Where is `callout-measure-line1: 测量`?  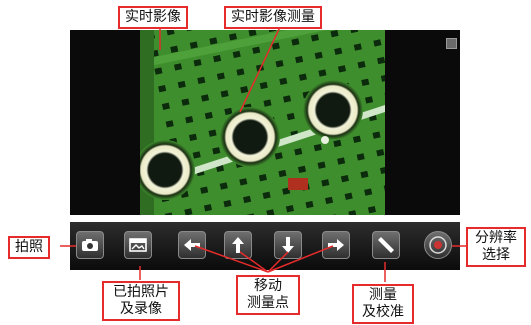
callout-measure-line1: 测量 is located at coordinates (383, 295).